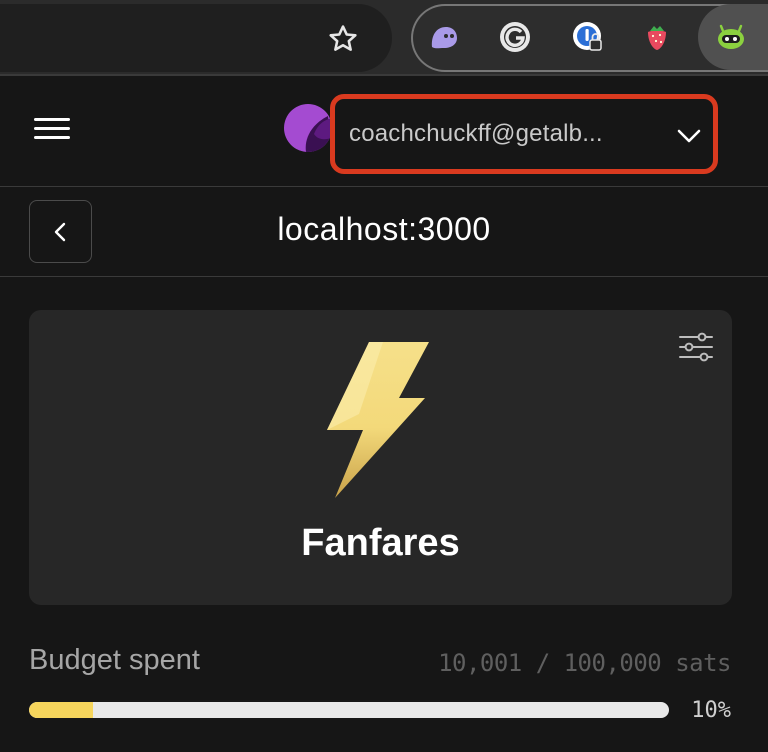 The width and height of the screenshot is (768, 752). Describe the element at coordinates (689, 136) in the screenshot. I see `chevron-down-icon` at that location.